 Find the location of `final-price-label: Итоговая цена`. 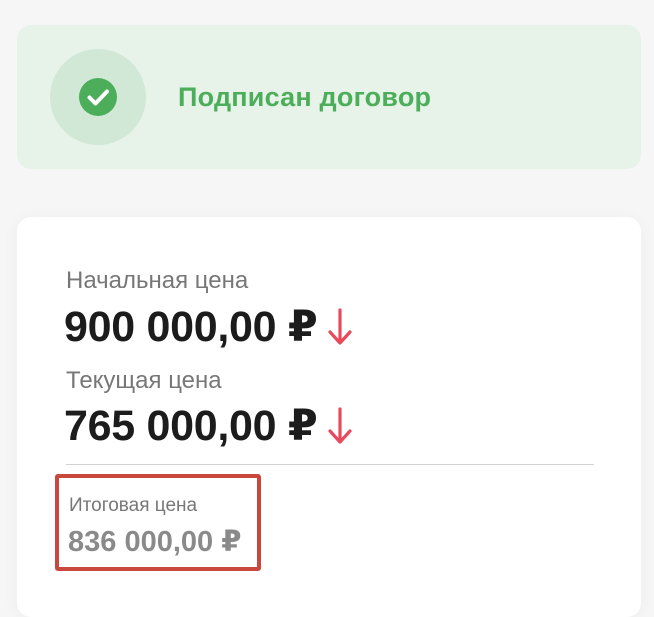

final-price-label: Итоговая цена is located at coordinates (133, 505).